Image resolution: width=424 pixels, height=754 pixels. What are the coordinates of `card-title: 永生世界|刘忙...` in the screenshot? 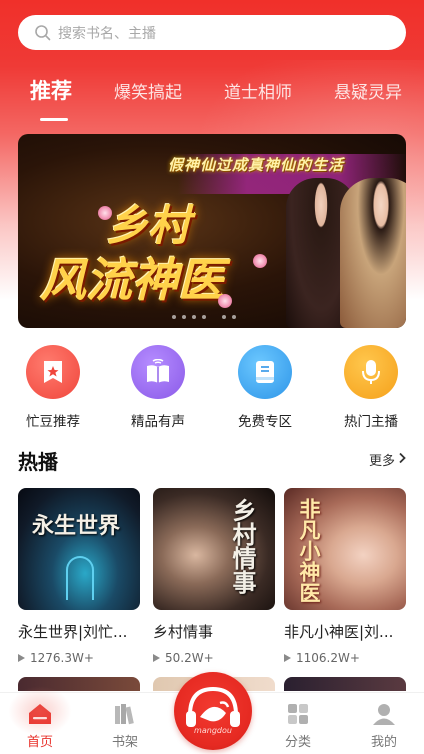 It's located at (73, 632).